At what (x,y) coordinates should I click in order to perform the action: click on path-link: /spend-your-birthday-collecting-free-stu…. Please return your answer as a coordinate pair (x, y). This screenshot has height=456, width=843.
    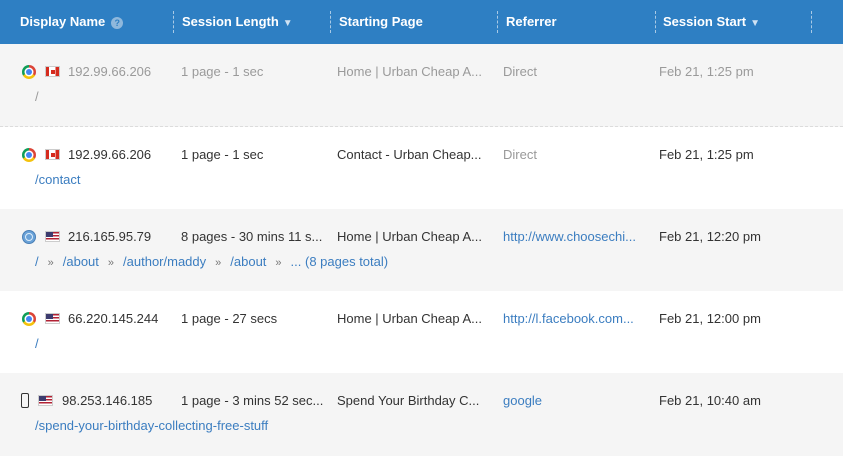
    Looking at the image, I should click on (151, 425).